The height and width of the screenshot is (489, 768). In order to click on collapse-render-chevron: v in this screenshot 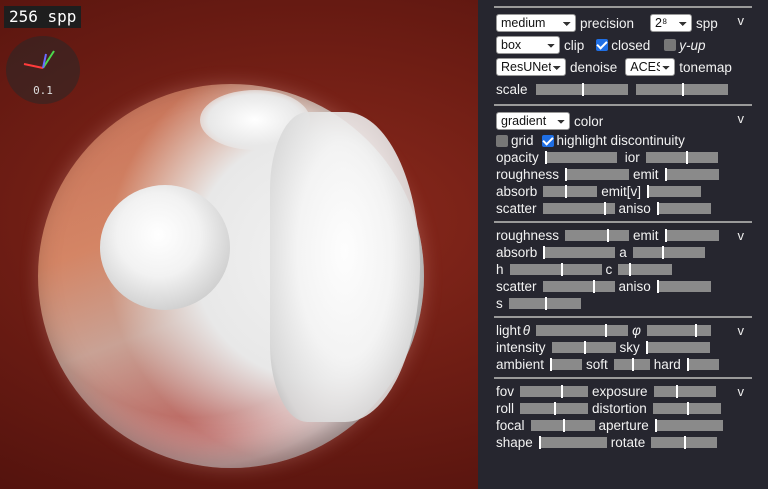, I will do `click(741, 20)`.